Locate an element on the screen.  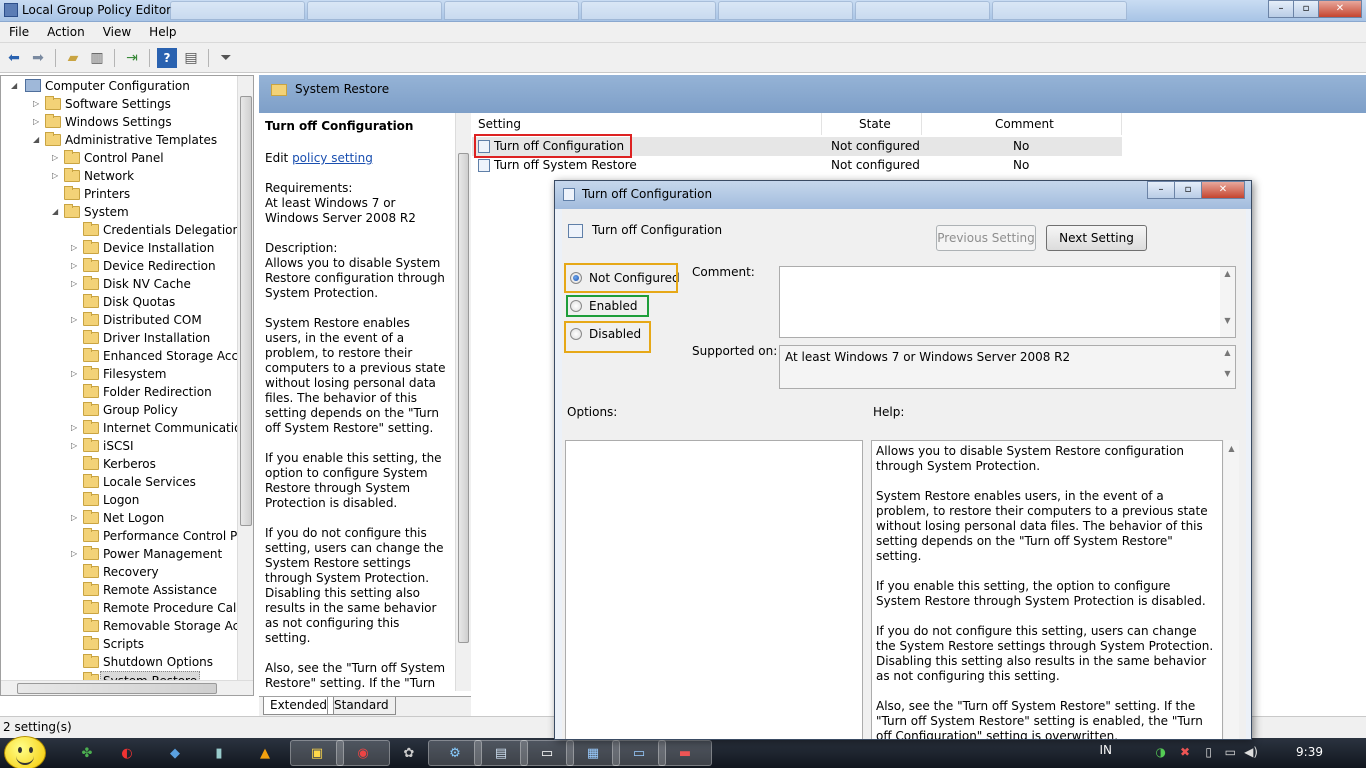
tree-item: Remote Assistance is located at coordinates (119, 590).